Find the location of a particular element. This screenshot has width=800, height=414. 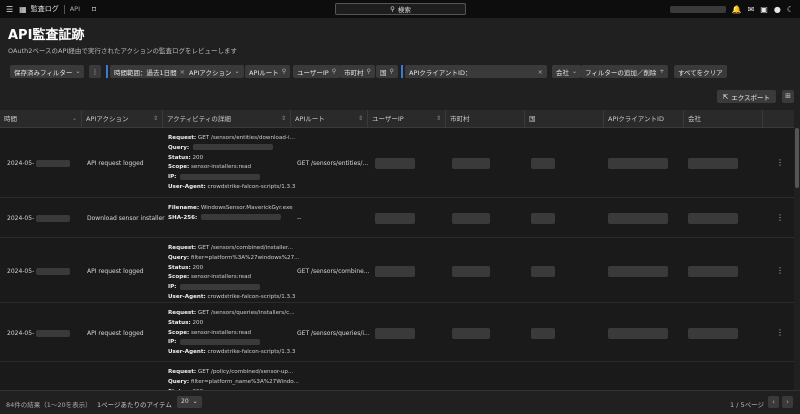

items-per-page-select: 20 ⌄ is located at coordinates (189, 402).